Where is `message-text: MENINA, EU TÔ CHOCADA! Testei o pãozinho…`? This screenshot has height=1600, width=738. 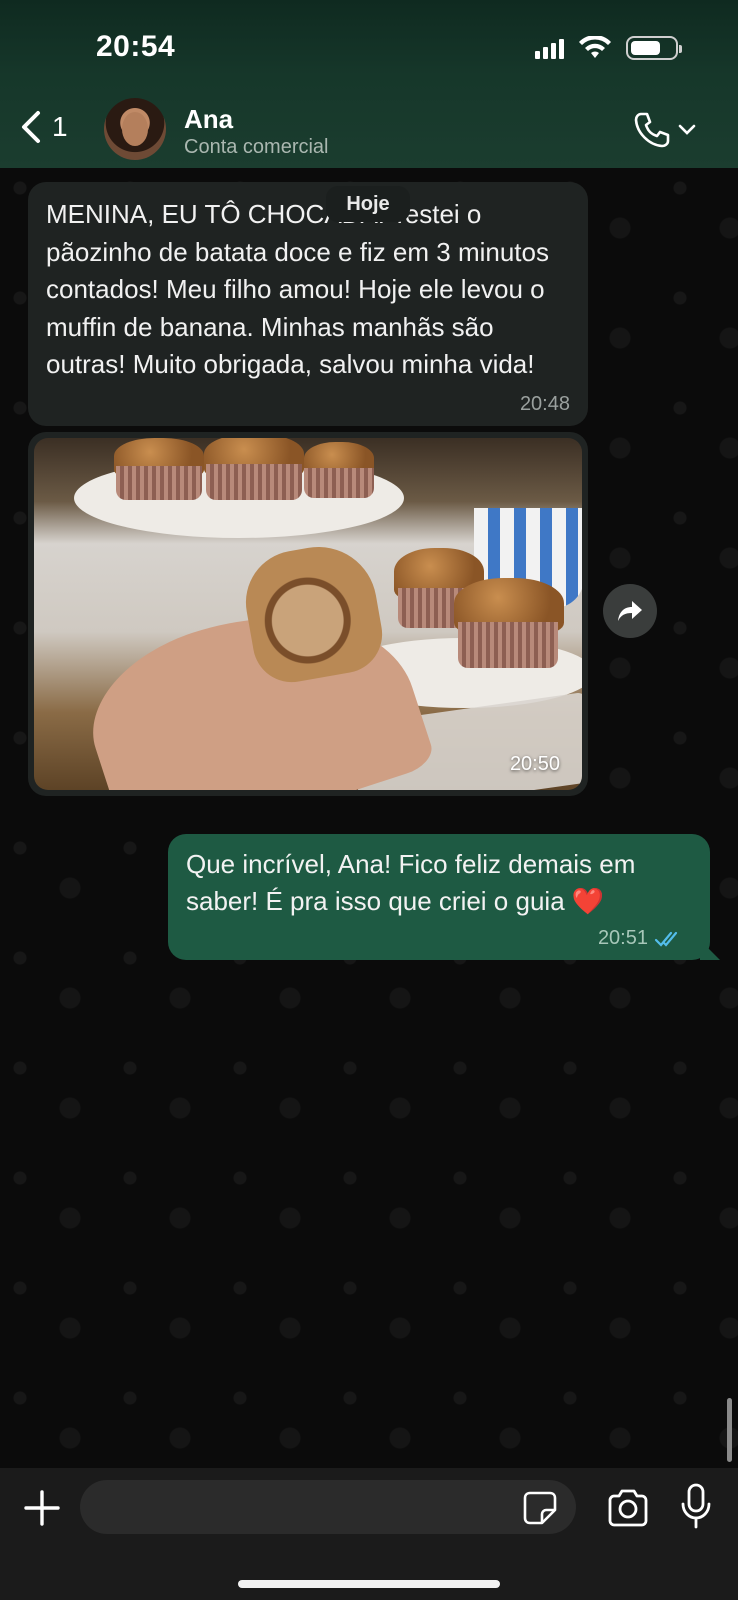 message-text: MENINA, EU TÔ CHOCADA! Testei o pãozinho… is located at coordinates (297, 289).